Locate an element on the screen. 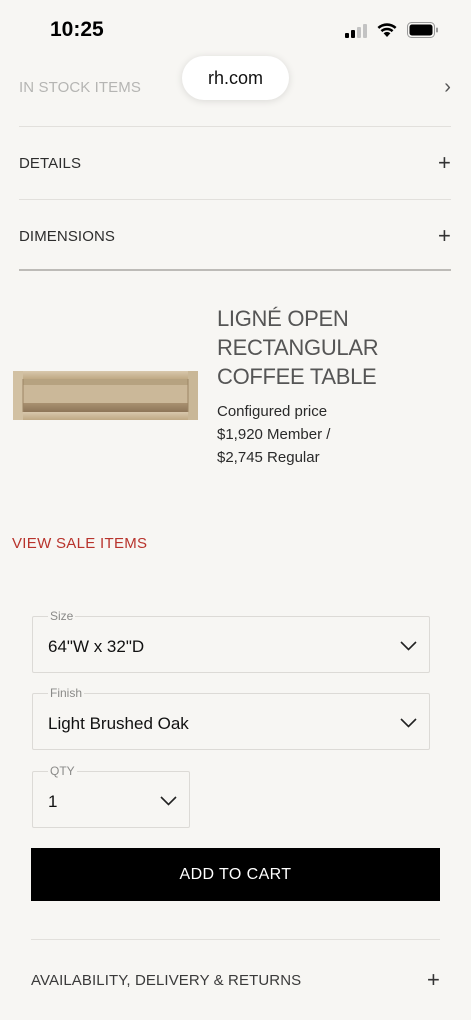 The image size is (471, 1020). size-select: Size 64"W x 32"D is located at coordinates (231, 641).